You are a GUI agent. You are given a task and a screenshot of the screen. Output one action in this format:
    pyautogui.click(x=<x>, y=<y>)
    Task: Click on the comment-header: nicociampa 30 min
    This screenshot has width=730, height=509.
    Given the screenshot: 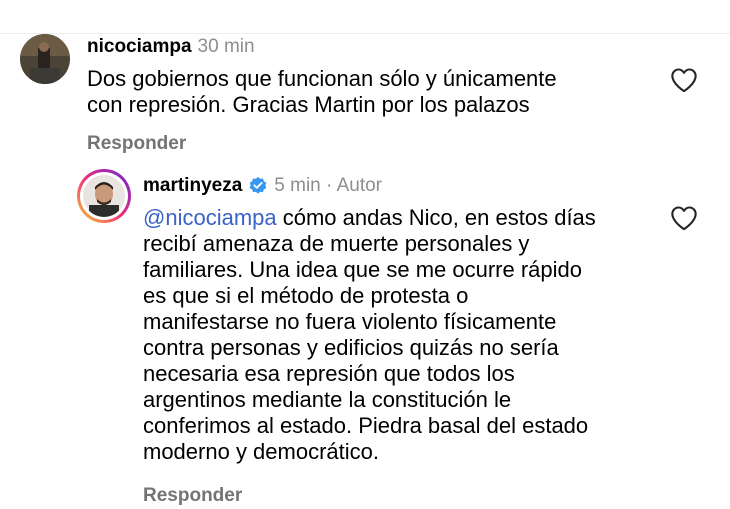 What is the action you would take?
    pyautogui.click(x=171, y=47)
    